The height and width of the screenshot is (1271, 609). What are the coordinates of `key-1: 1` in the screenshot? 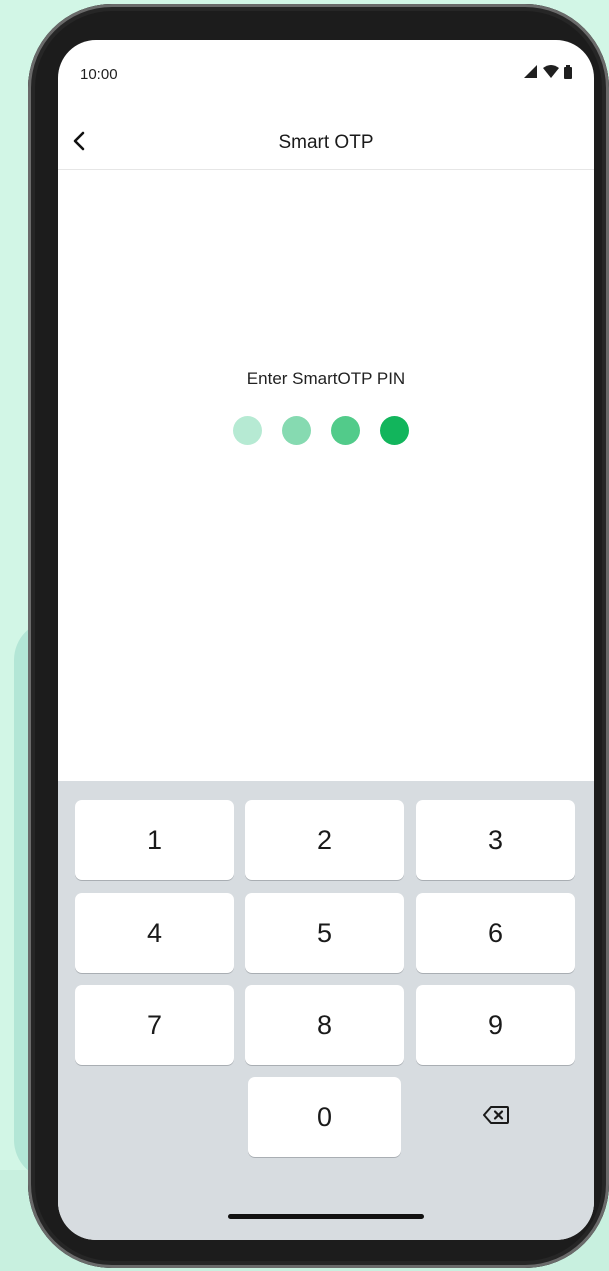 It's located at (154, 840).